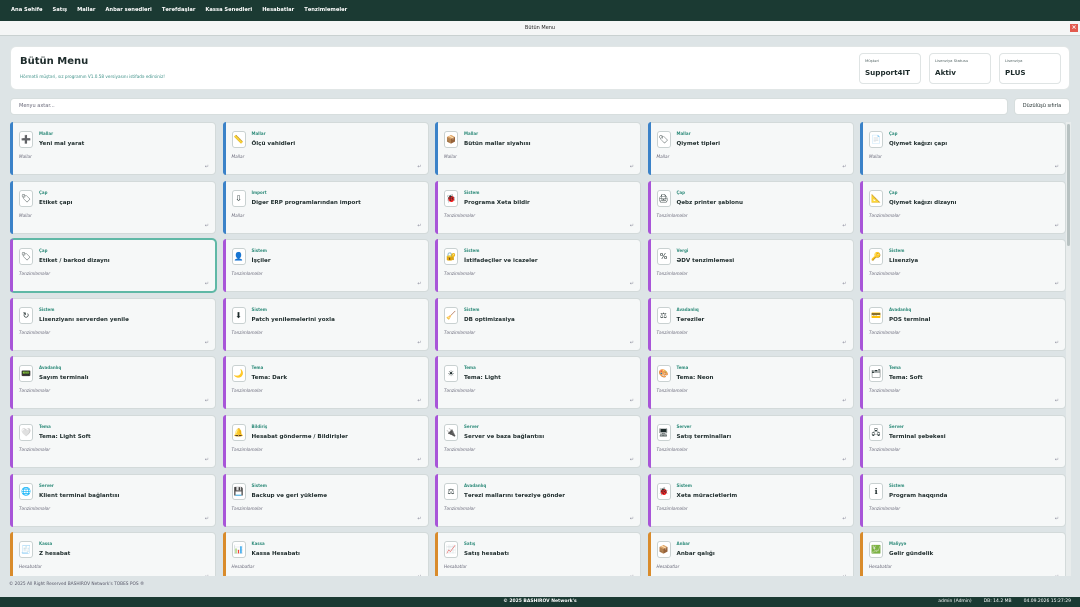 The width and height of the screenshot is (1080, 607). I want to click on window-title: Bütün Menu, so click(540, 28).